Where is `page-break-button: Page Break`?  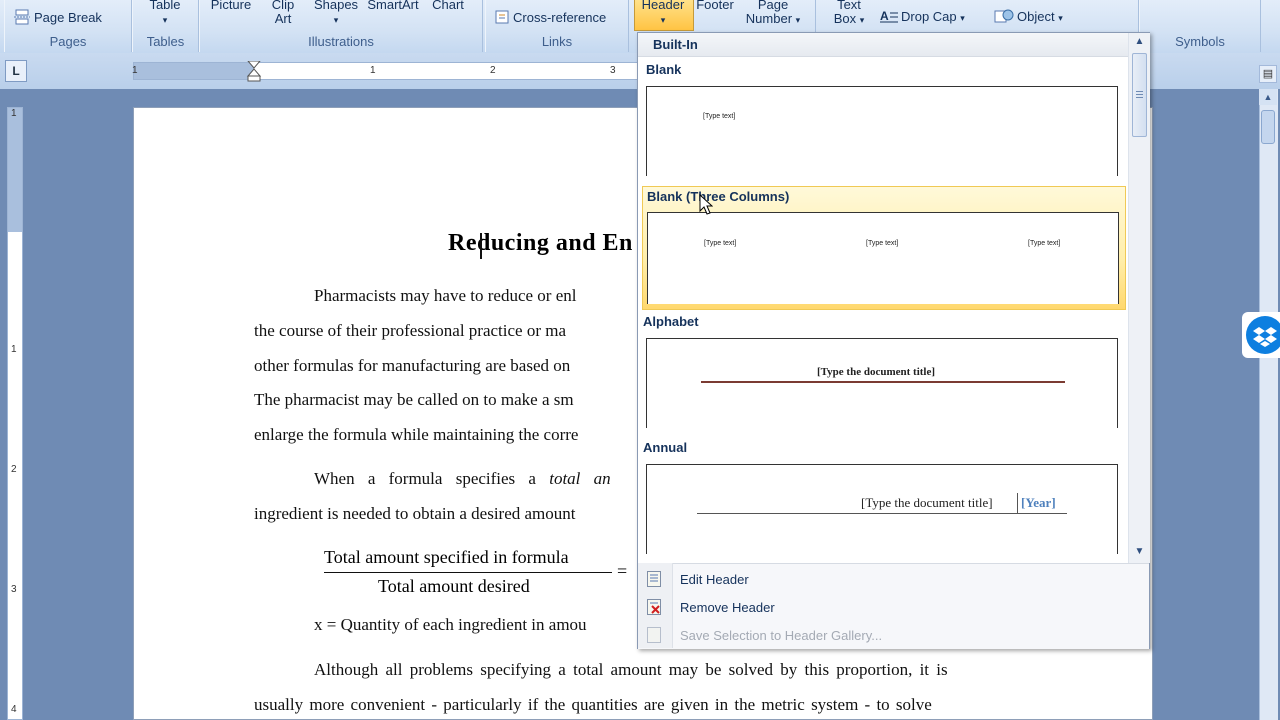
page-break-button: Page Break is located at coordinates (57, 18).